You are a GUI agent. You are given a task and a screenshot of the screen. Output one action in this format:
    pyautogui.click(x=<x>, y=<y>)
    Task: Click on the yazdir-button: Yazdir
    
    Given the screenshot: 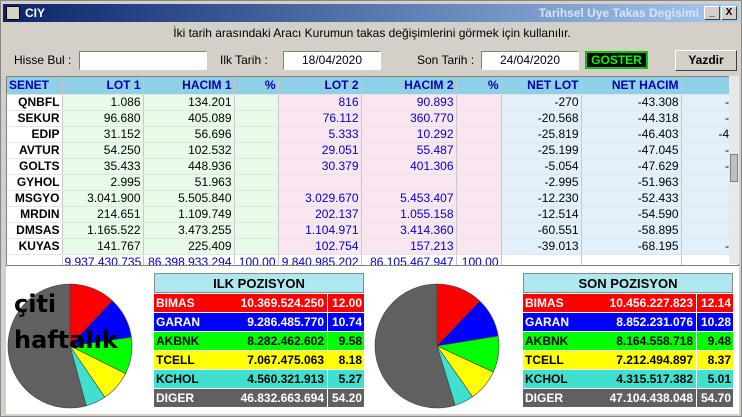 What is the action you would take?
    pyautogui.click(x=706, y=60)
    